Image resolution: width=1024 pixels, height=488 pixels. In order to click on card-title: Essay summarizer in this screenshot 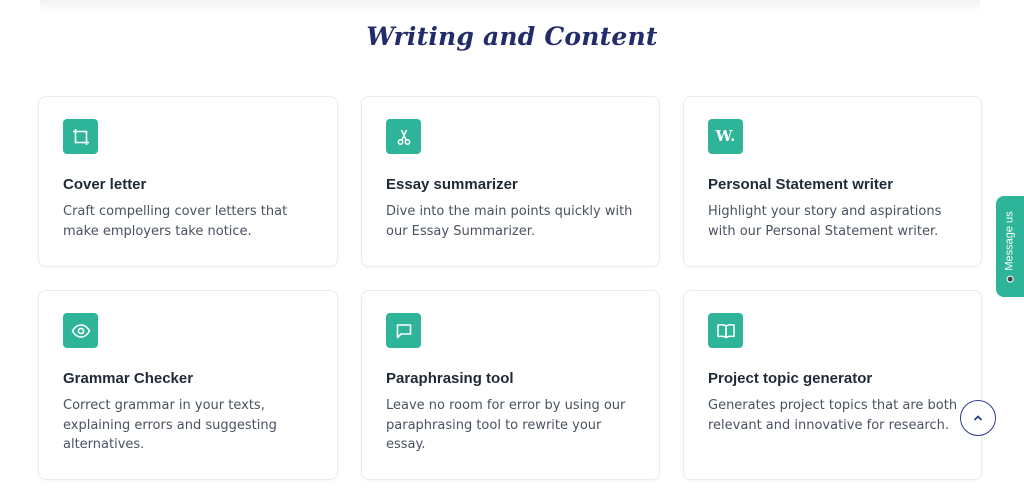, I will do `click(452, 184)`.